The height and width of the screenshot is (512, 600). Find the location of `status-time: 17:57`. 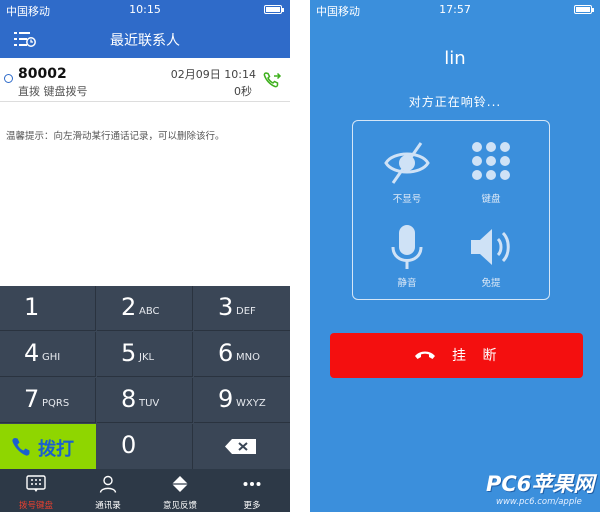

status-time: 17:57 is located at coordinates (455, 9).